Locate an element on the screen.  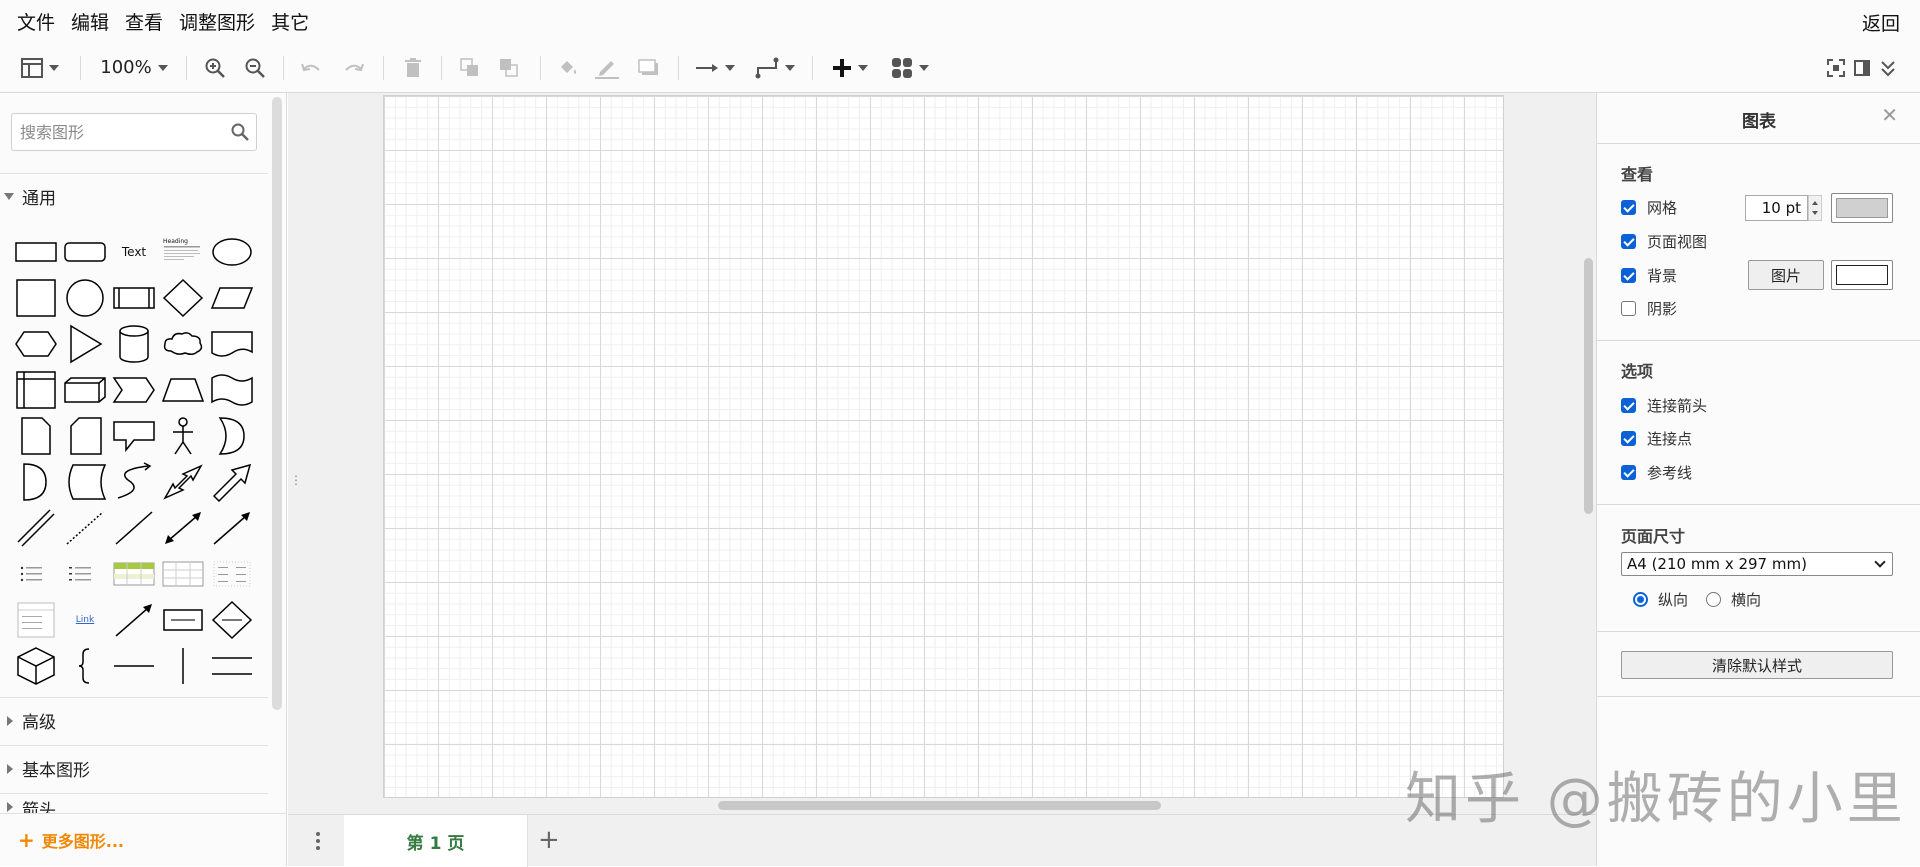
fullscreen-button is located at coordinates (1836, 67).